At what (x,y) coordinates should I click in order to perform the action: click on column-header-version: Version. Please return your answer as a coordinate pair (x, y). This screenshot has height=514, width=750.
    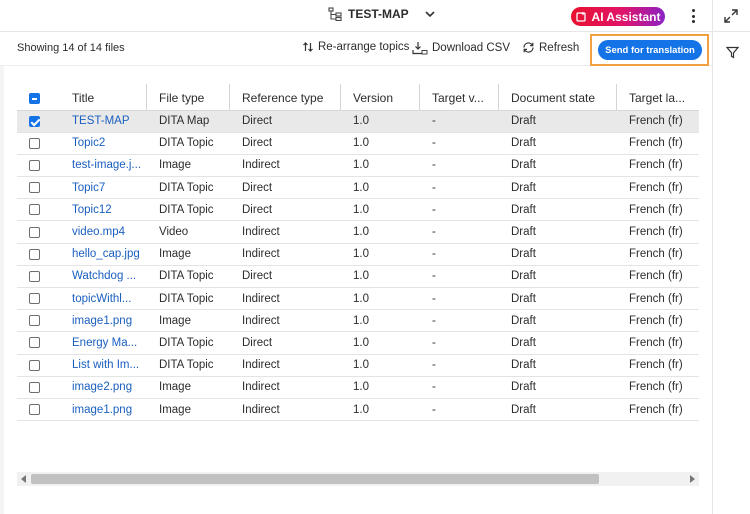
    Looking at the image, I should click on (380, 88).